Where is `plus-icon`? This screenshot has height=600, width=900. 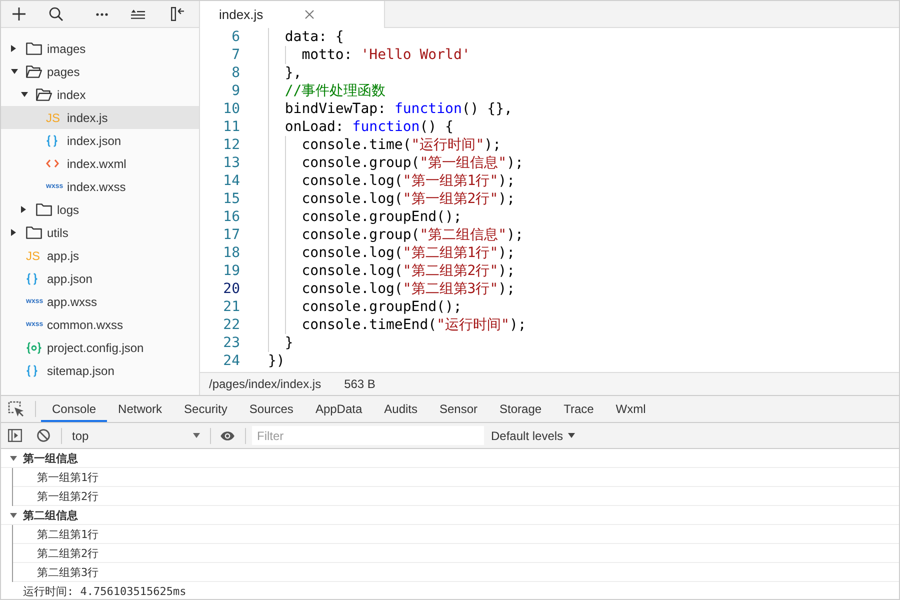
plus-icon is located at coordinates (19, 14).